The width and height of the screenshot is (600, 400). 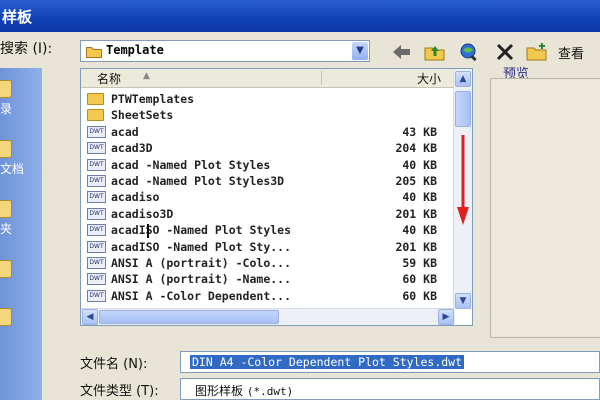 I want to click on new-folder-icon, so click(x=537, y=52).